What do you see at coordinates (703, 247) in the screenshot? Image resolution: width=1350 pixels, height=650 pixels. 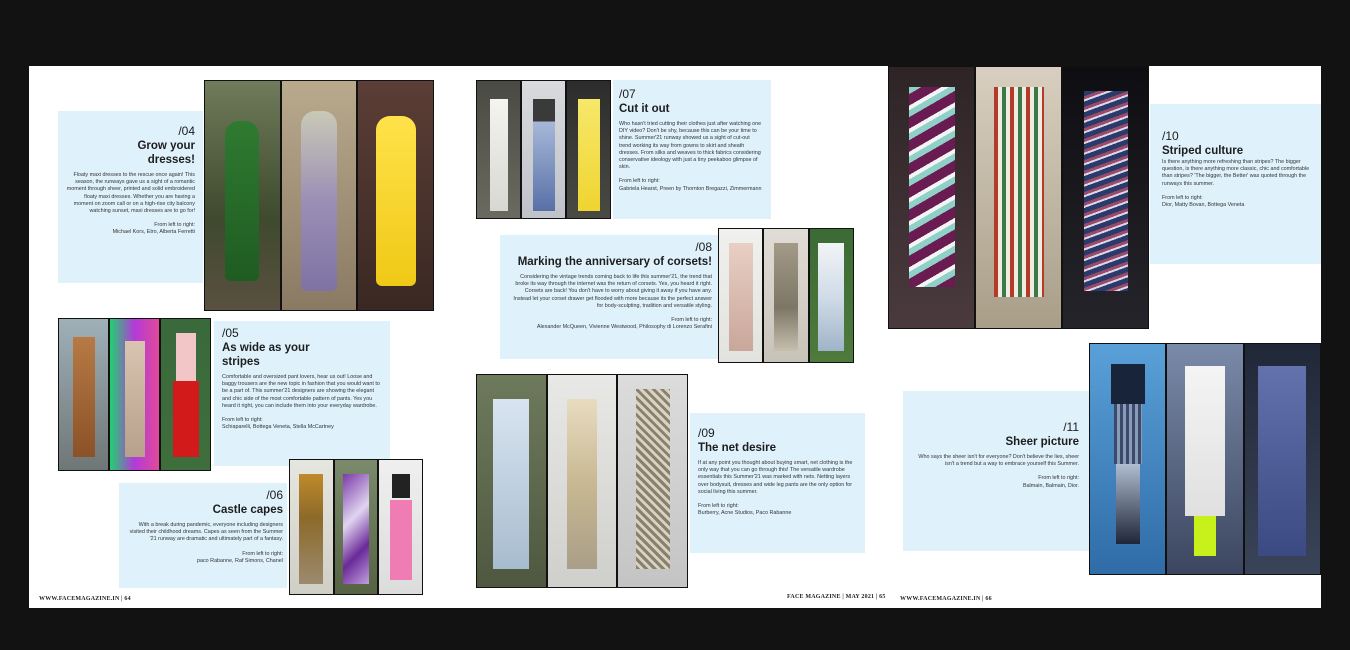 I see `section-08-number: /08` at bounding box center [703, 247].